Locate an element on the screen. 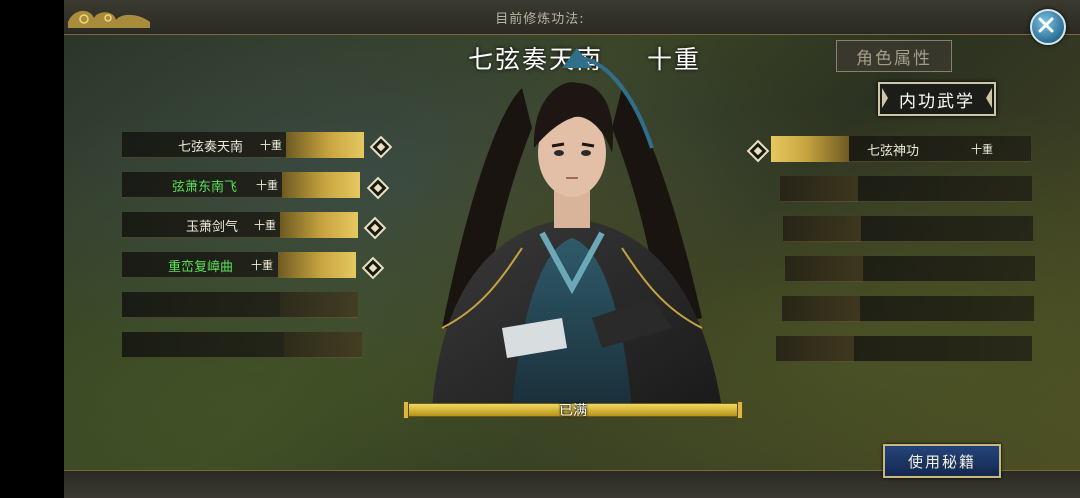 This screenshot has height=498, width=1080. skill-slot-4: 重峦复嶂曲 十重 is located at coordinates (239, 265).